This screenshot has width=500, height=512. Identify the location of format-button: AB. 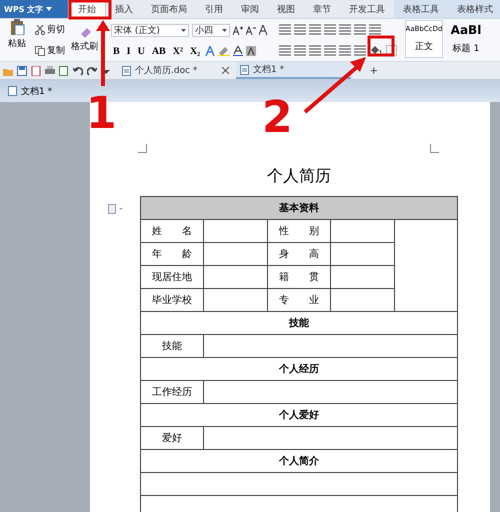
(159, 51).